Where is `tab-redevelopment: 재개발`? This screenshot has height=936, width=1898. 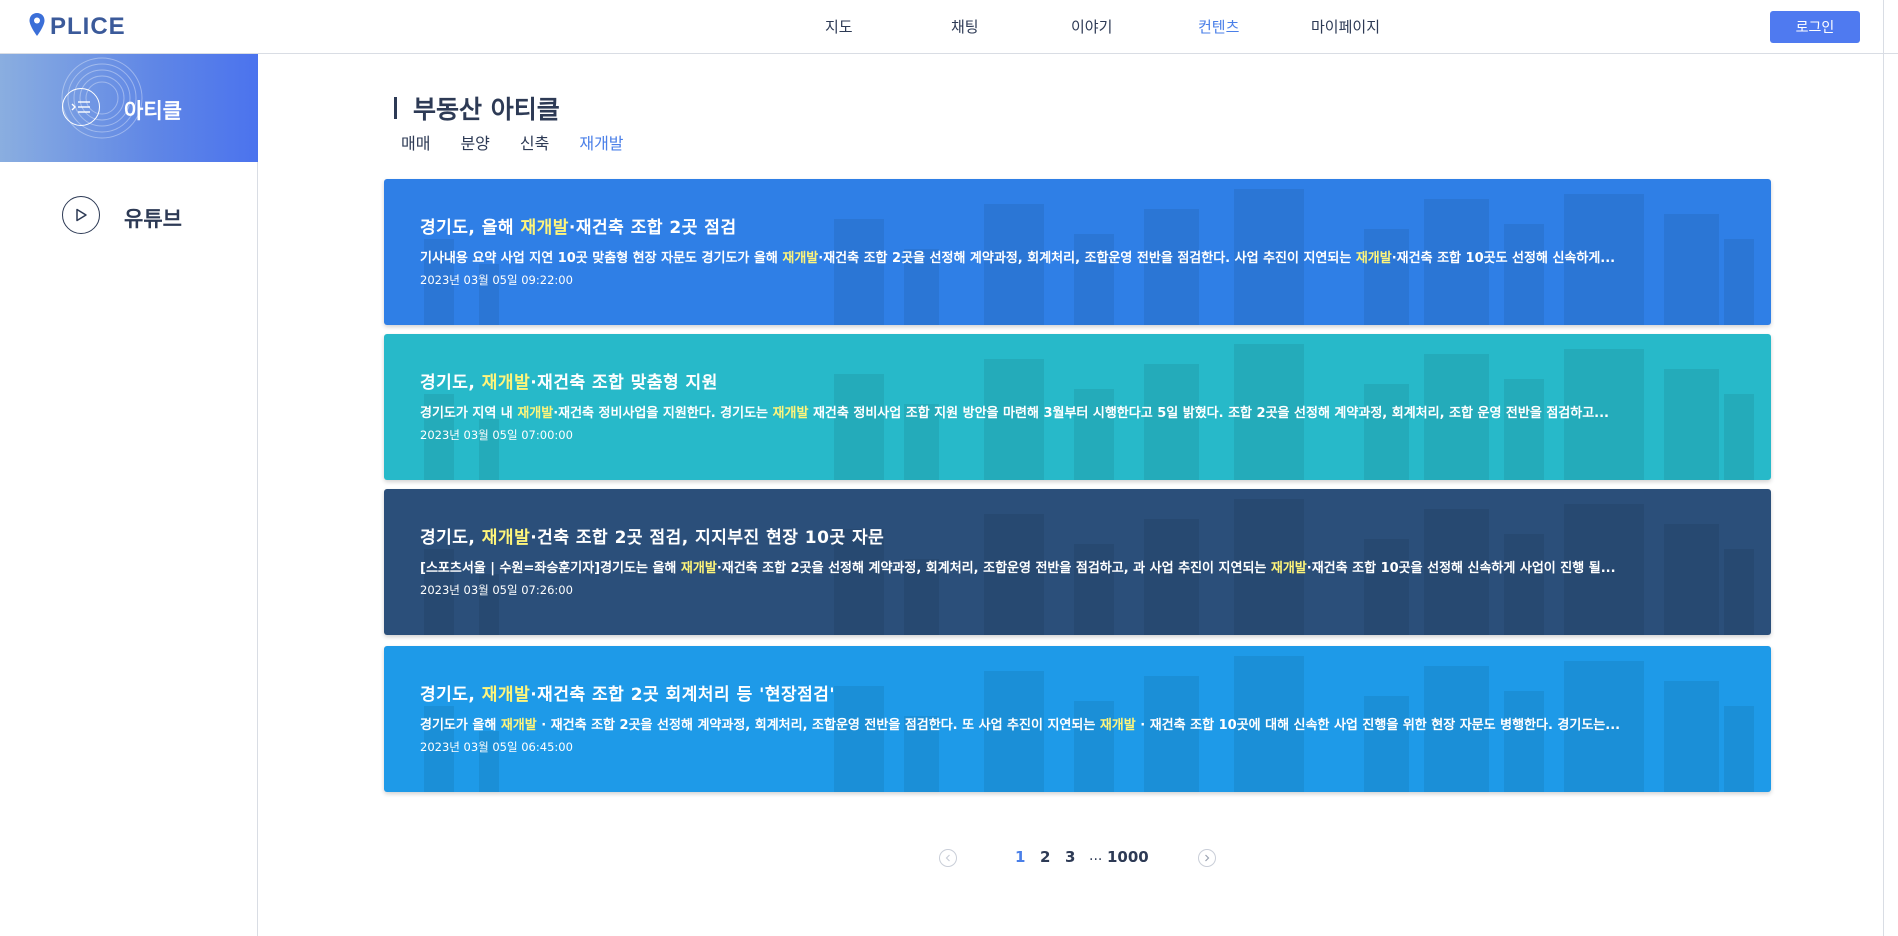
tab-redevelopment: 재개발 is located at coordinates (601, 142).